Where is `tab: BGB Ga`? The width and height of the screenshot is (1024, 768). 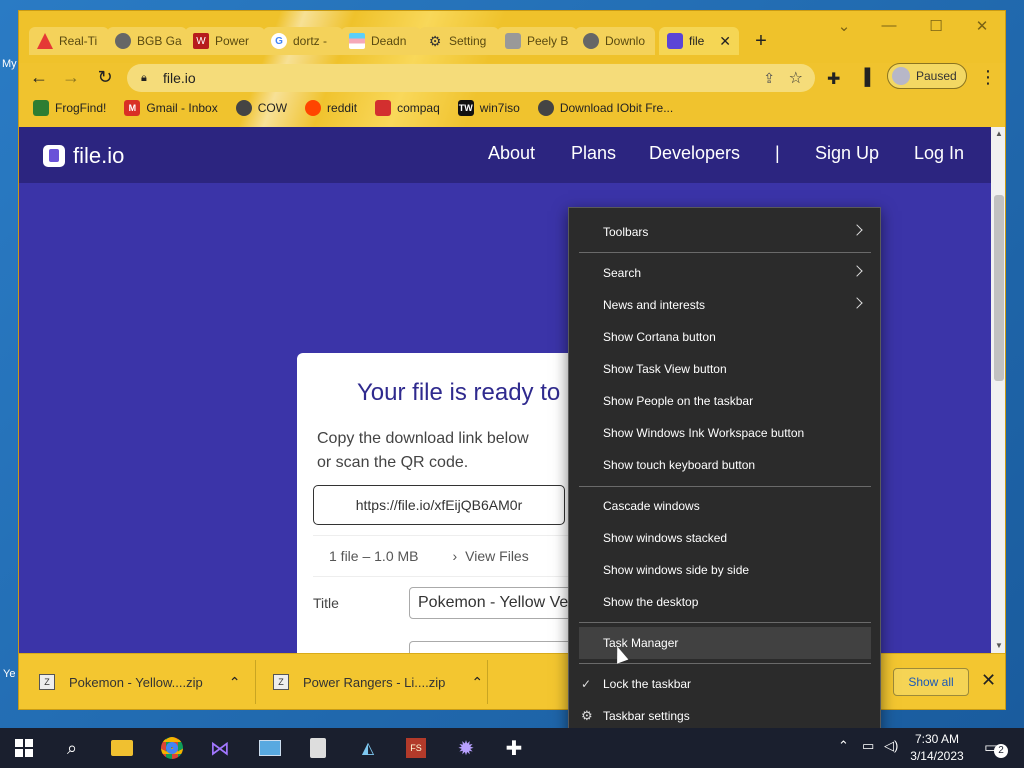
tab: BGB Ga is located at coordinates (147, 41).